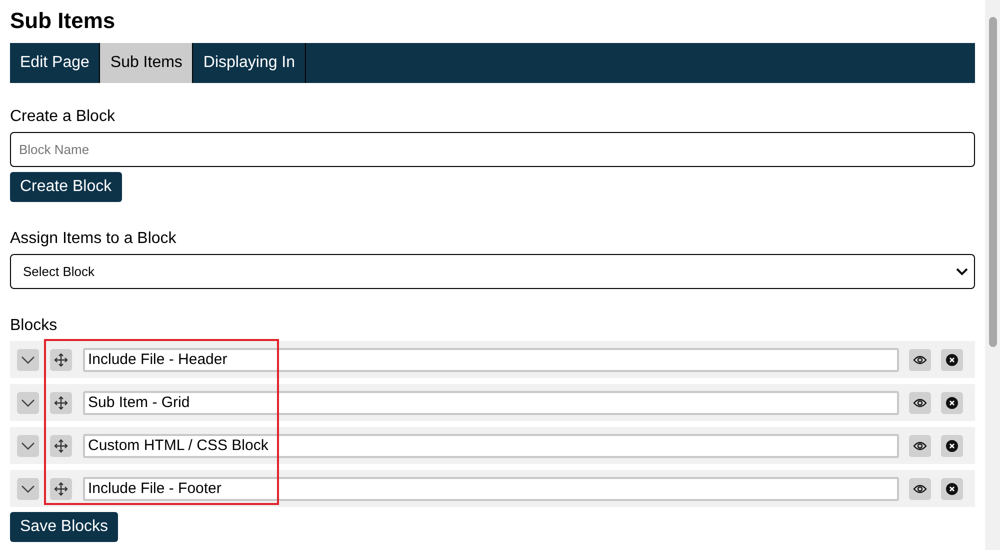 The height and width of the screenshot is (550, 1000). Describe the element at coordinates (992, 182) in the screenshot. I see `scrollbar-thumb` at that location.